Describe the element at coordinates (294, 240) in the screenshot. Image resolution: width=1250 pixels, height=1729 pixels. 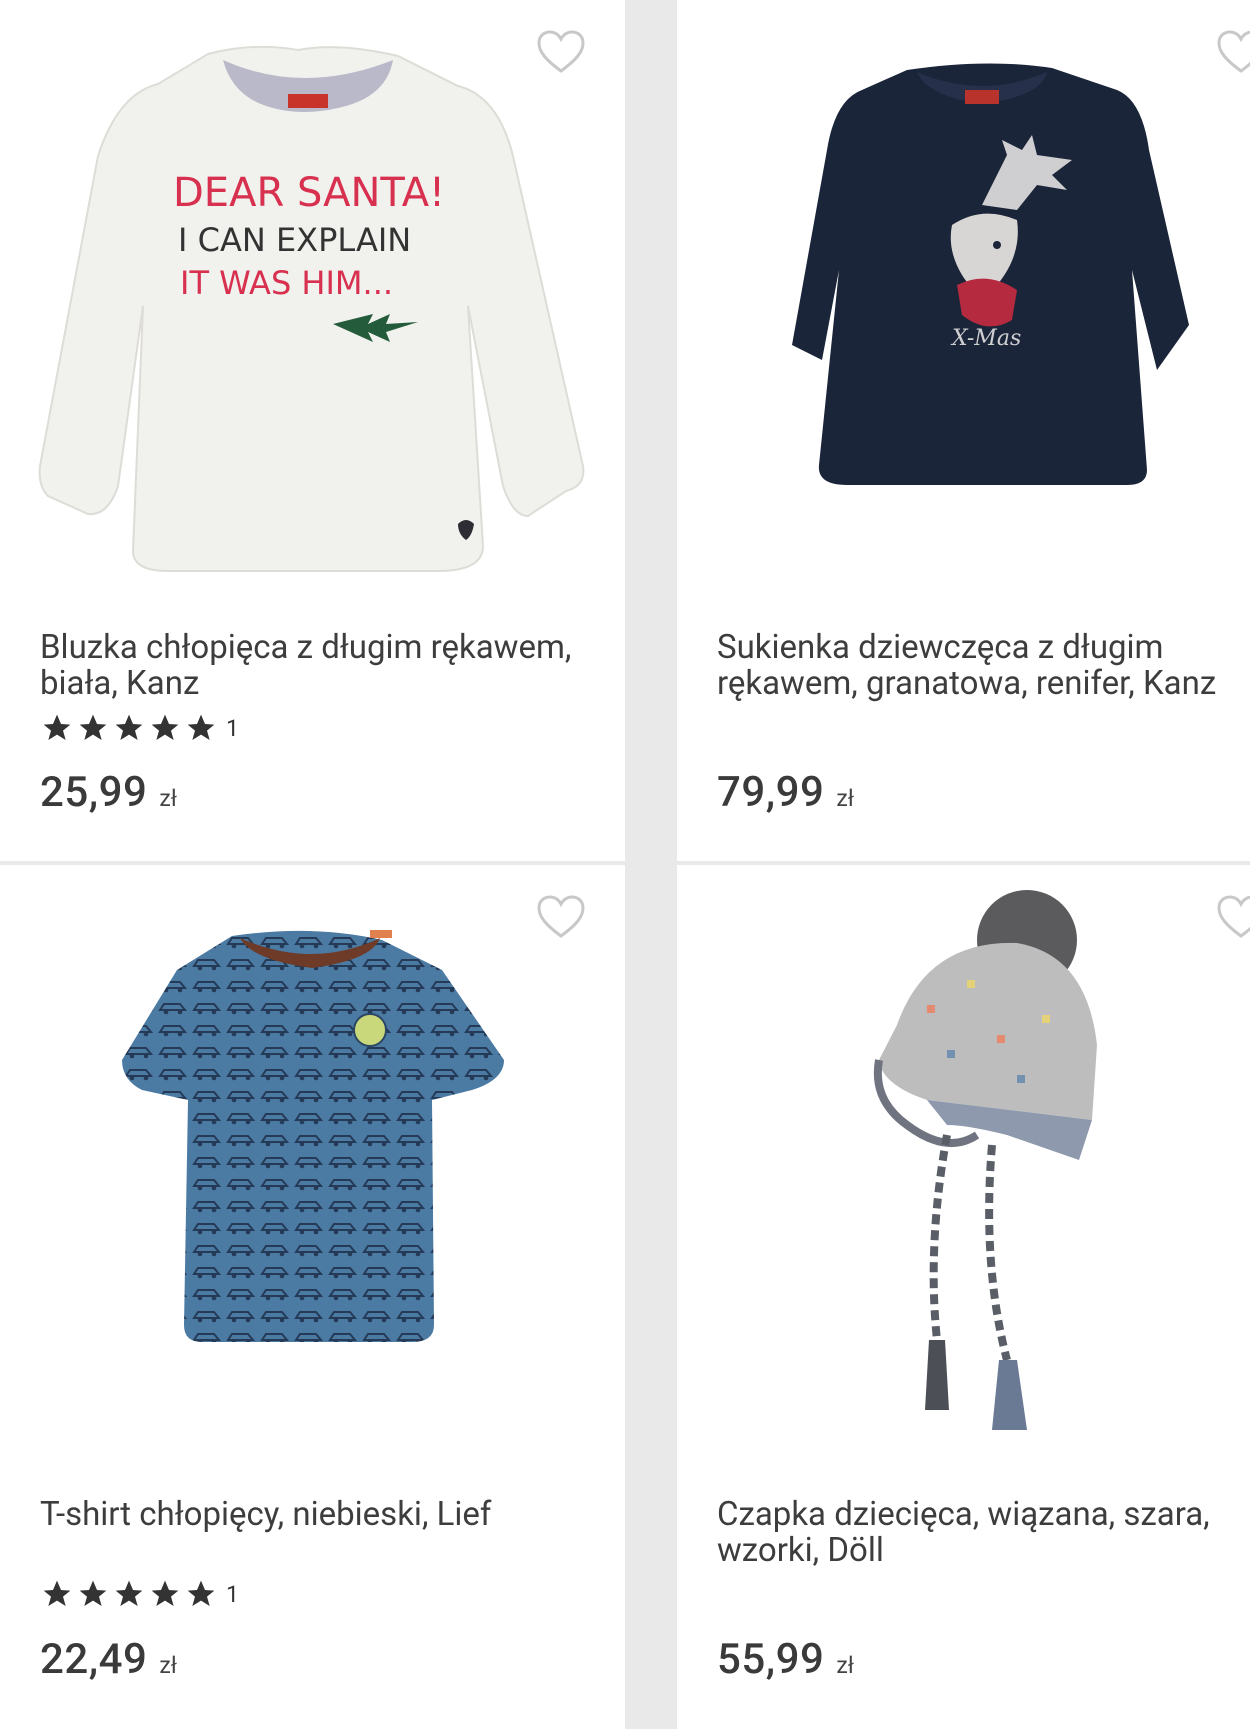
I see `shirt-print-line-2: I CAN EXPLAIN` at that location.